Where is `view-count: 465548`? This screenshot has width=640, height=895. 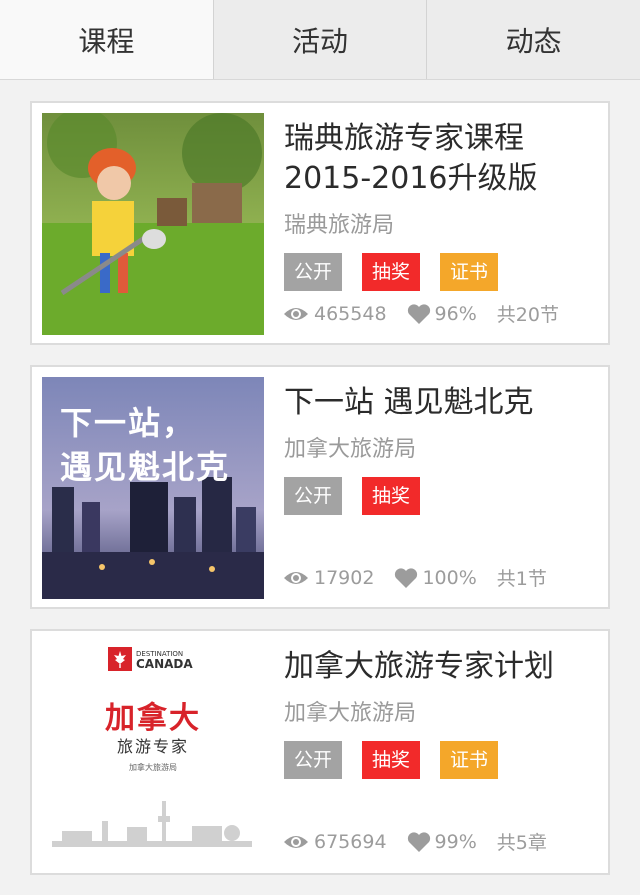
view-count: 465548 is located at coordinates (350, 313).